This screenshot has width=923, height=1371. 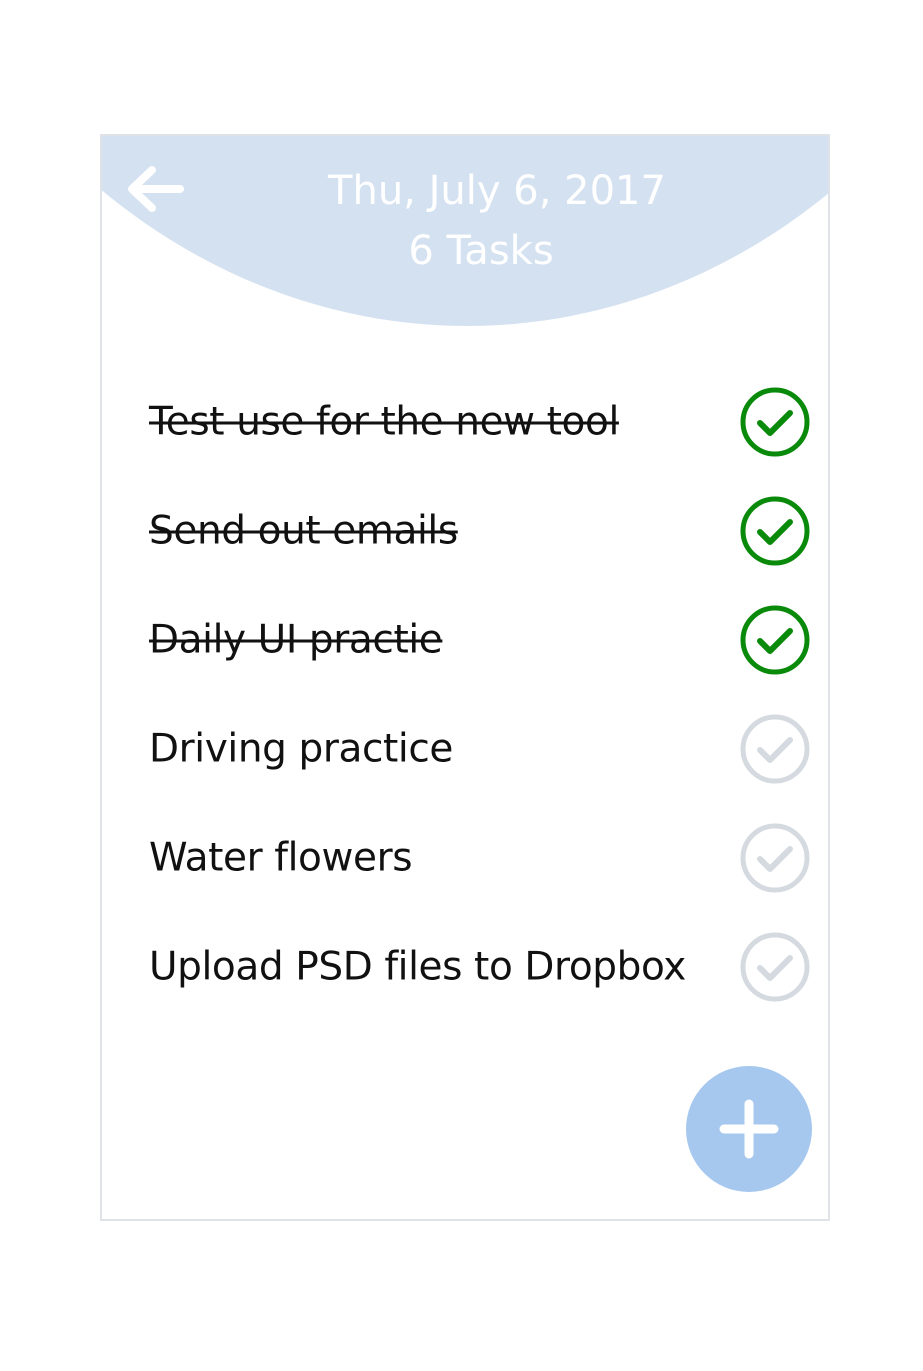 What do you see at coordinates (384, 422) in the screenshot?
I see `task-label: Test use for the new tool` at bounding box center [384, 422].